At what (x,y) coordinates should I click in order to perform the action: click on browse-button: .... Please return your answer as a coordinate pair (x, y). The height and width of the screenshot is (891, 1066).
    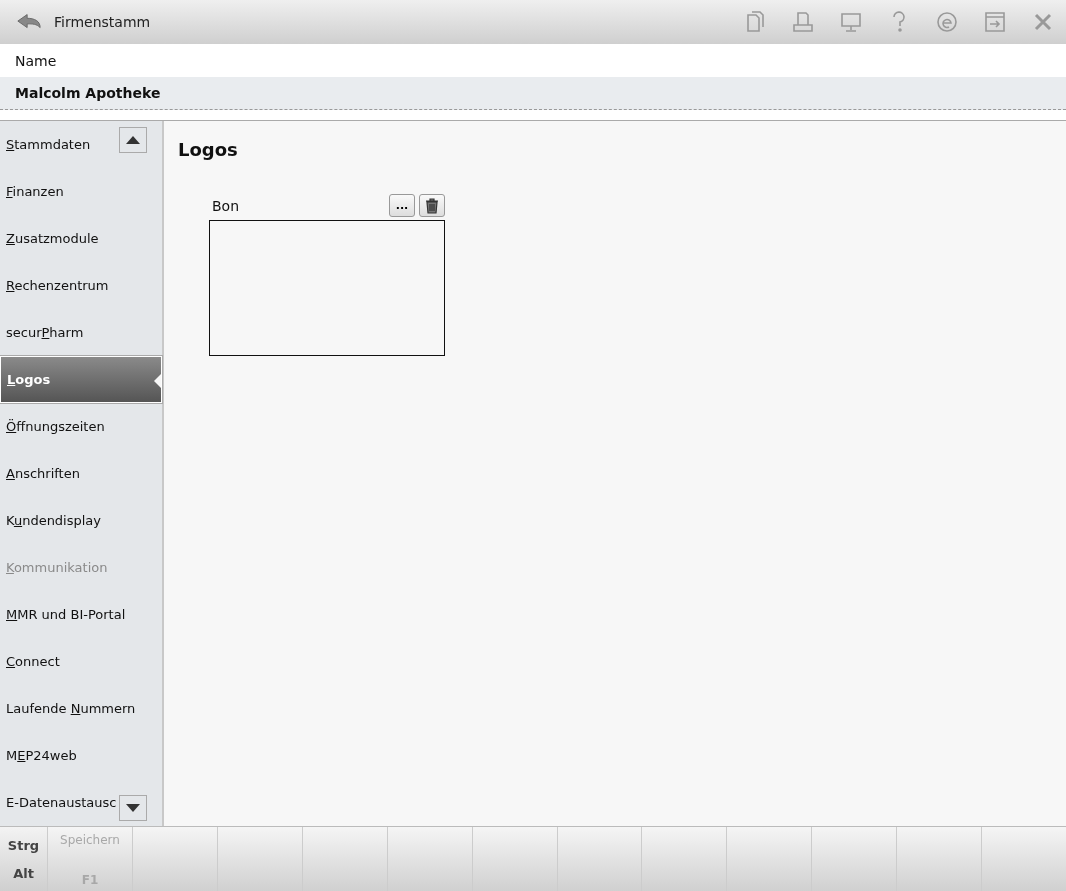
    Looking at the image, I should click on (402, 205).